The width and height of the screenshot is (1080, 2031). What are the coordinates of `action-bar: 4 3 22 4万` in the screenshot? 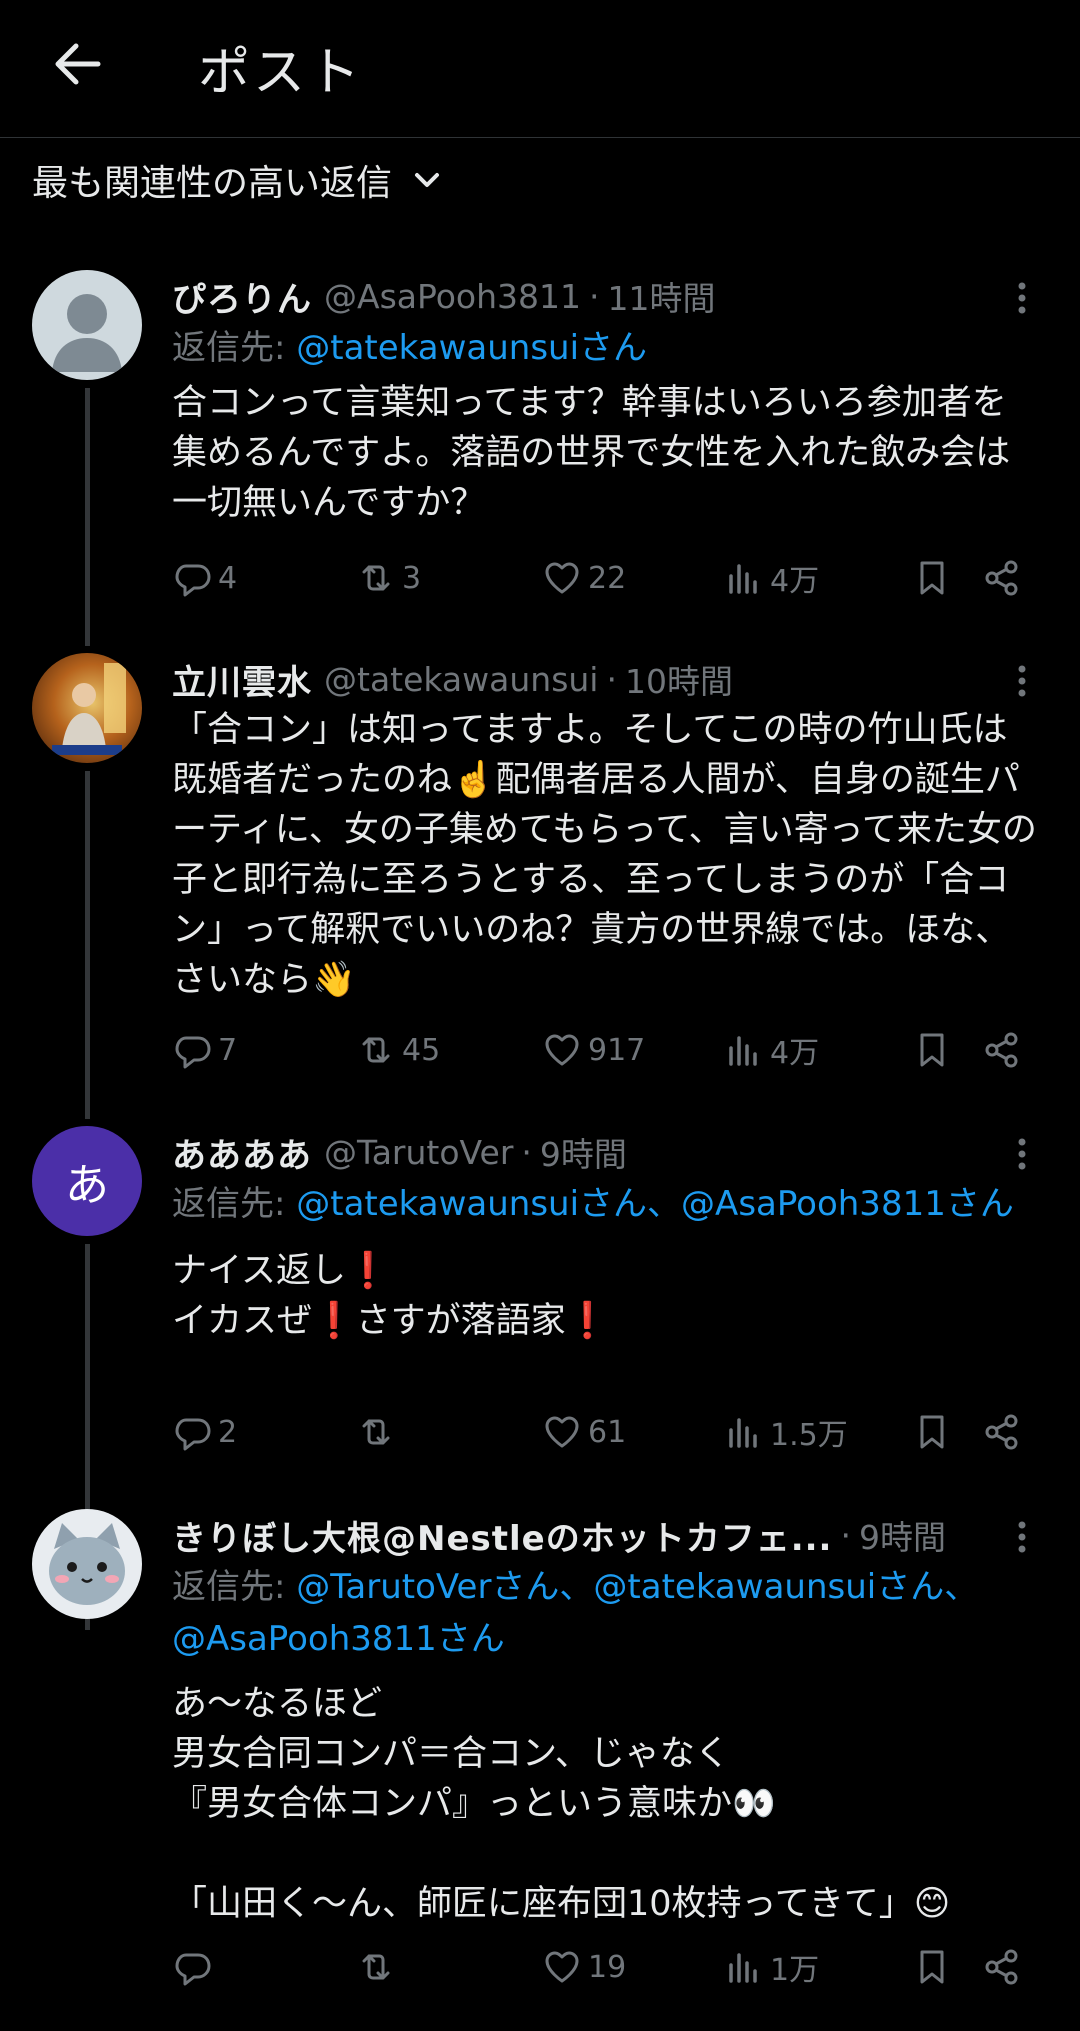 It's located at (602, 578).